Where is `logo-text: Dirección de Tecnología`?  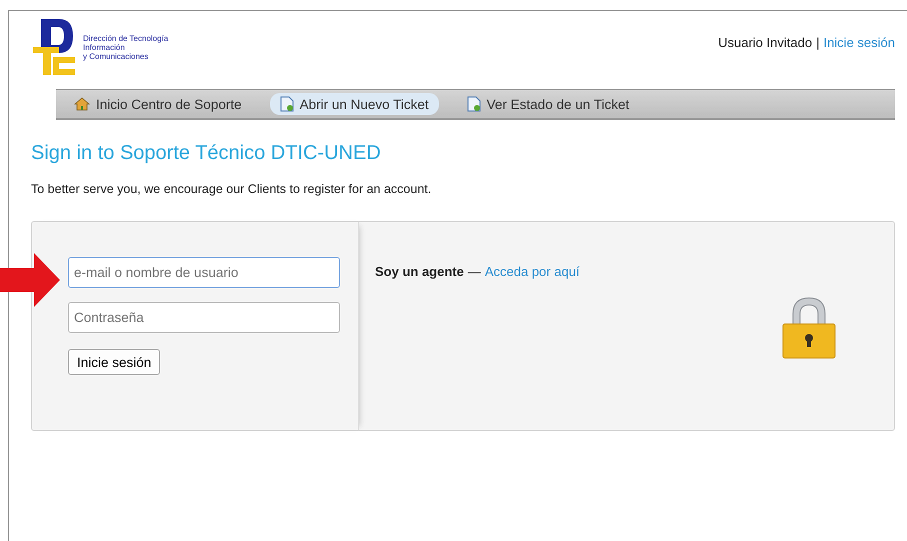
logo-text: Dirección de Tecnología is located at coordinates (125, 38).